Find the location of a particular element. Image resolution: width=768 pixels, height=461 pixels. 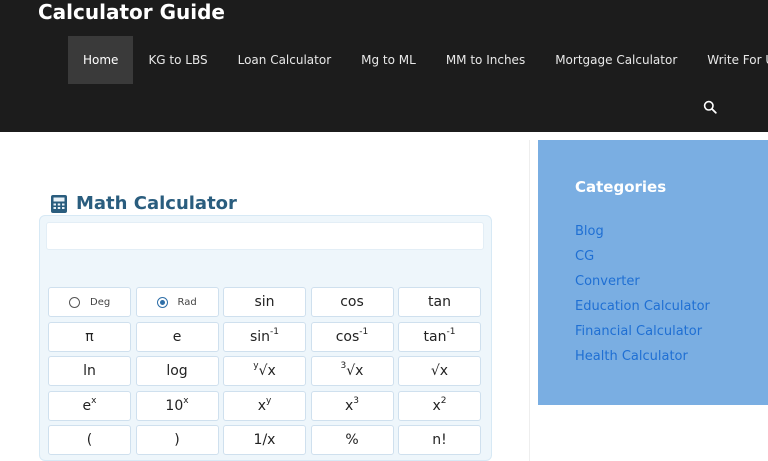

cos-key: cos is located at coordinates (352, 302).